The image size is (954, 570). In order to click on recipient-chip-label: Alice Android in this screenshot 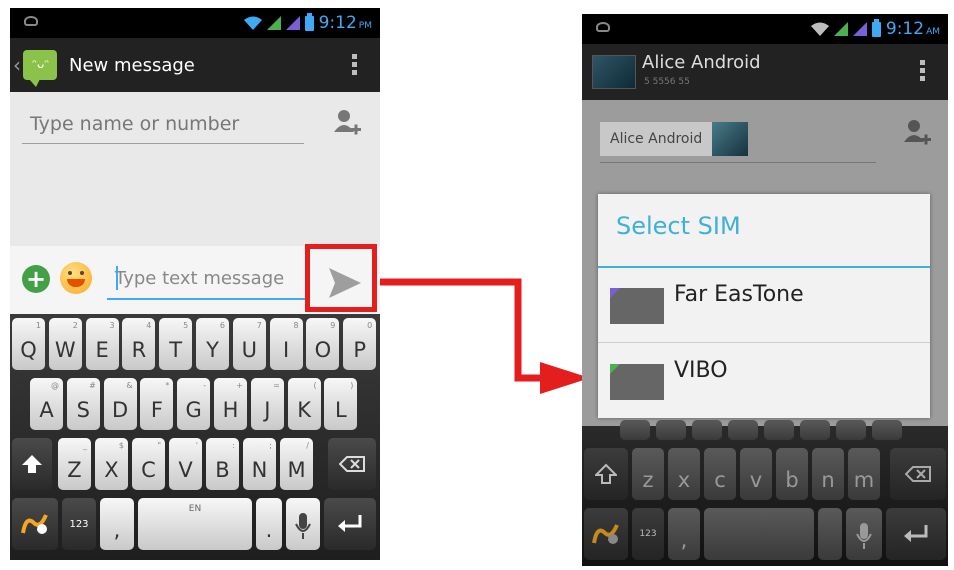, I will do `click(656, 139)`.